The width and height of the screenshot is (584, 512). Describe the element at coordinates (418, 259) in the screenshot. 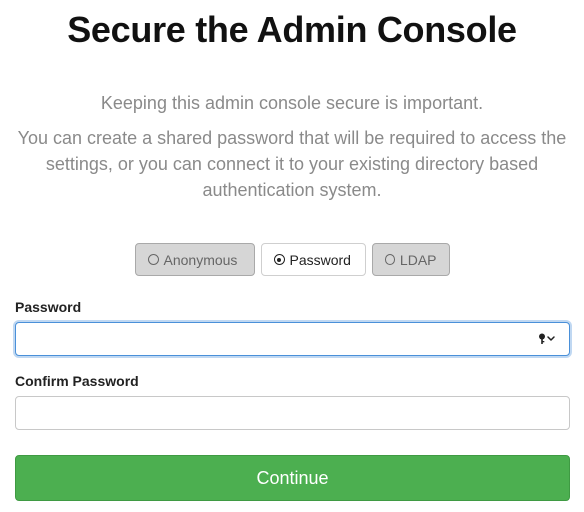

I see `ldap-option-label: LDAP` at that location.